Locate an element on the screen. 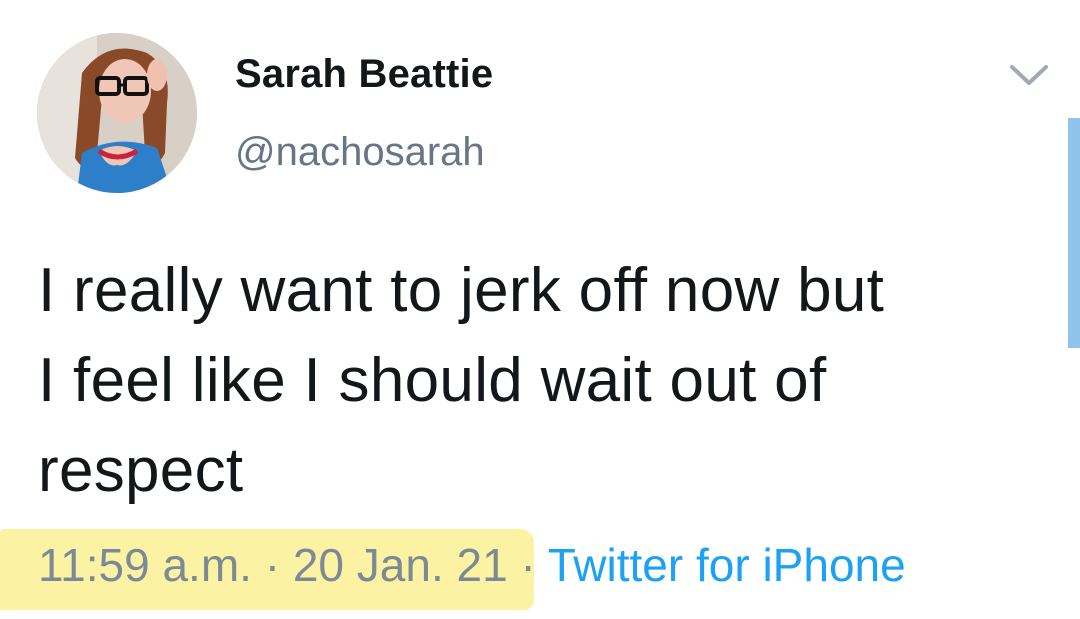  avatar is located at coordinates (117, 113).